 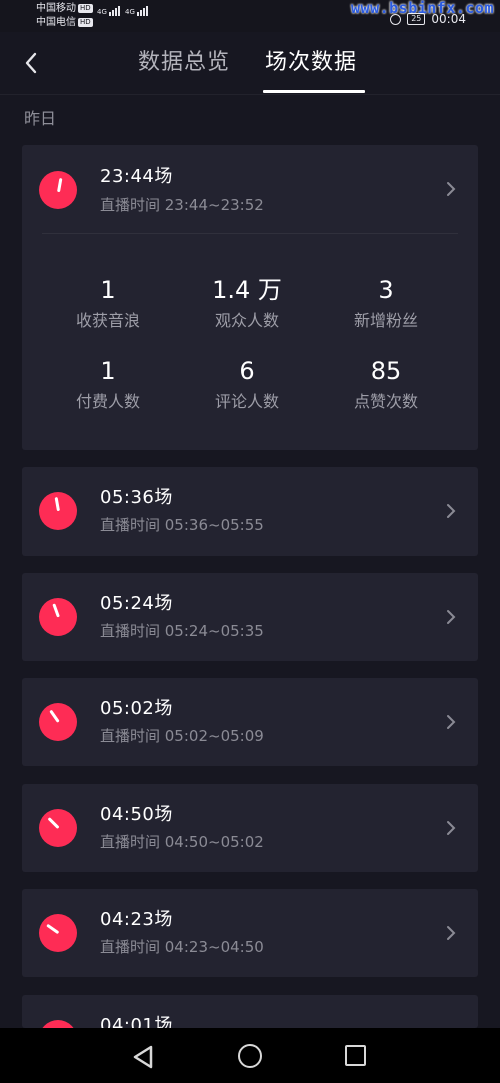 I want to click on watermark: www.bsbinfx.com, so click(x=422, y=8).